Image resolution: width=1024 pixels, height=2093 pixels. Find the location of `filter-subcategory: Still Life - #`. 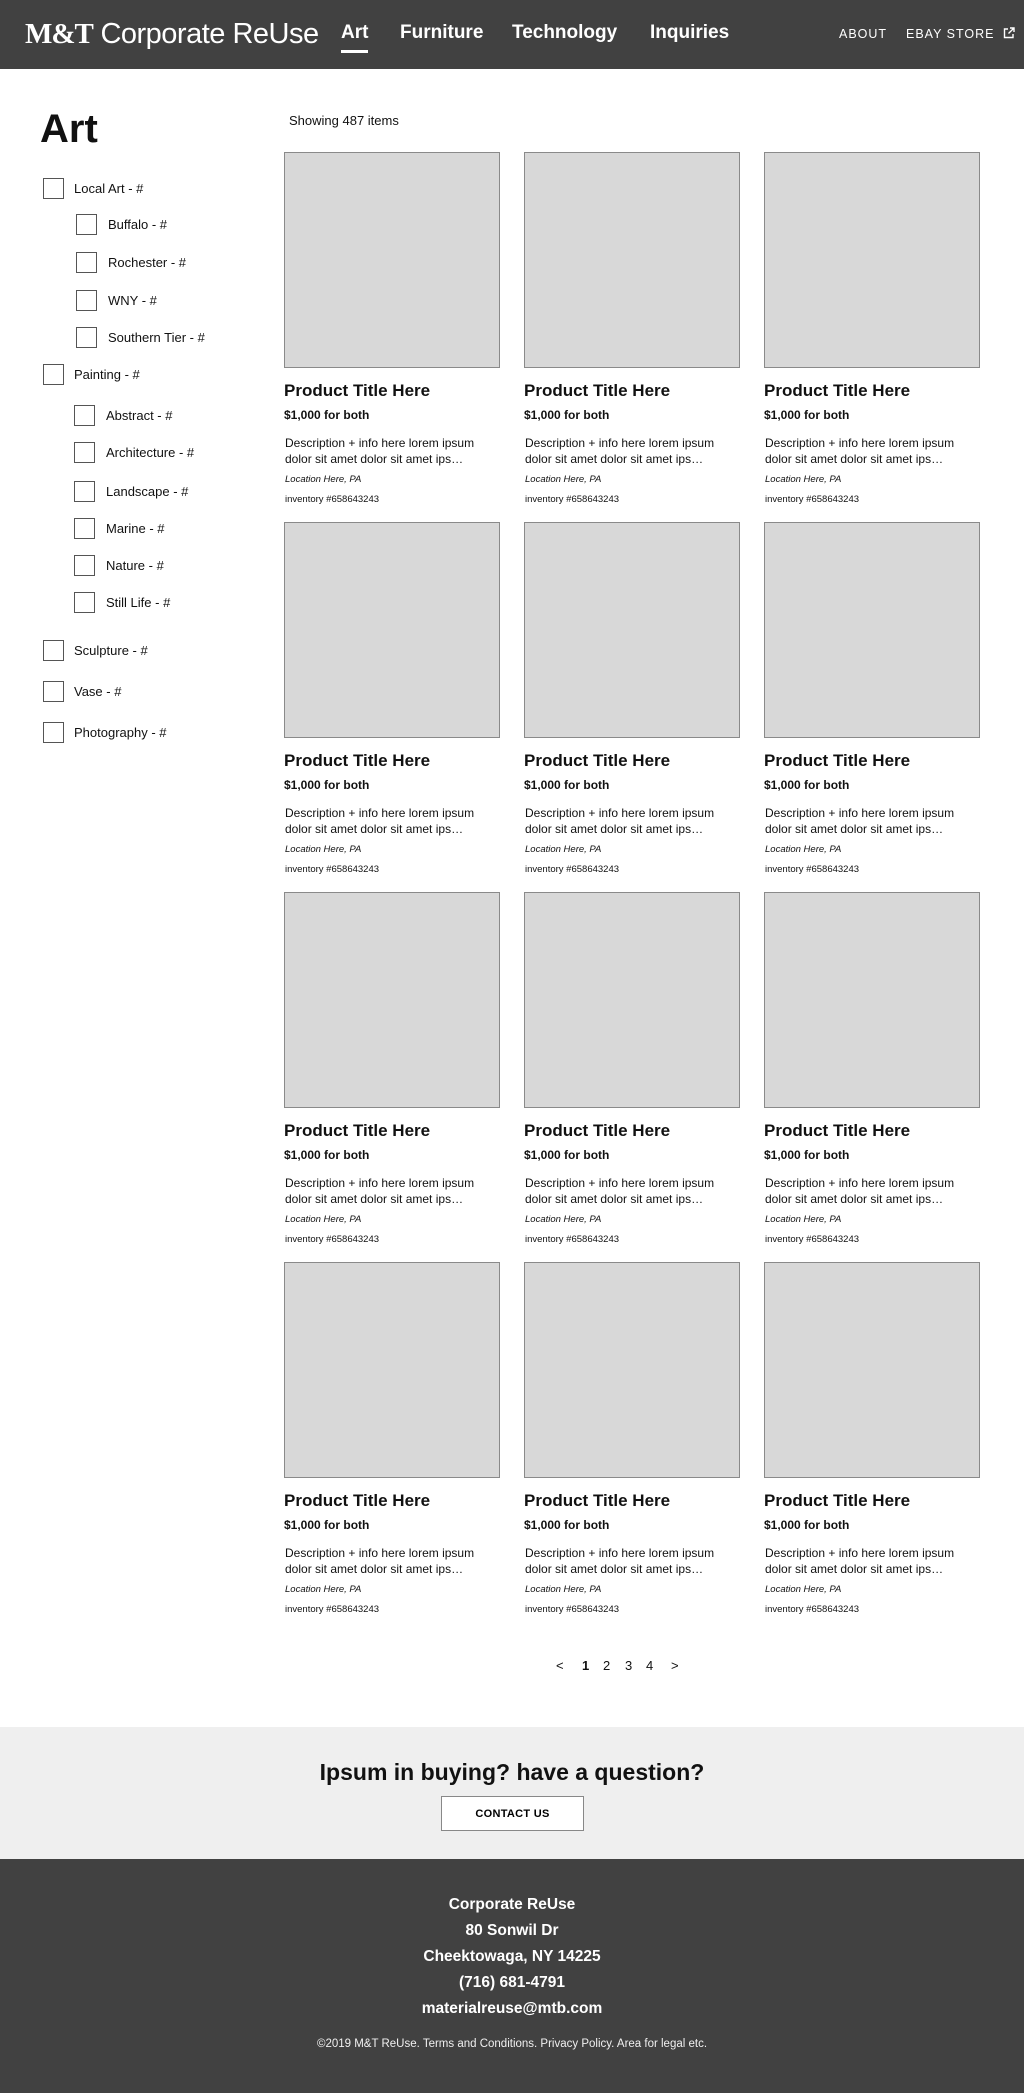

filter-subcategory: Still Life - # is located at coordinates (122, 602).